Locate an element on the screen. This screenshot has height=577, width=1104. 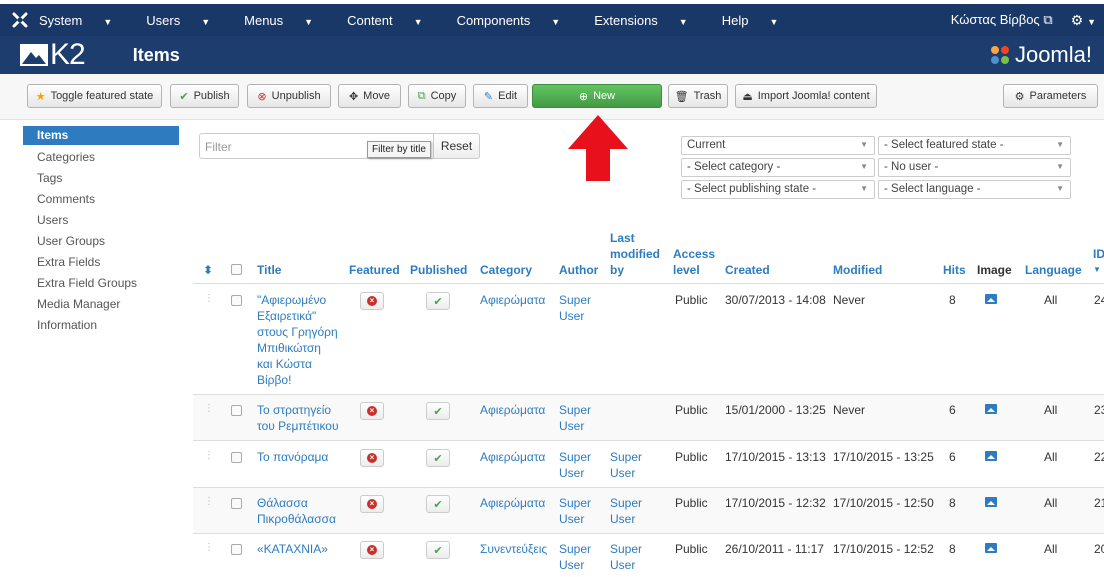
language-select: - Select language - ▼ is located at coordinates (974, 189).